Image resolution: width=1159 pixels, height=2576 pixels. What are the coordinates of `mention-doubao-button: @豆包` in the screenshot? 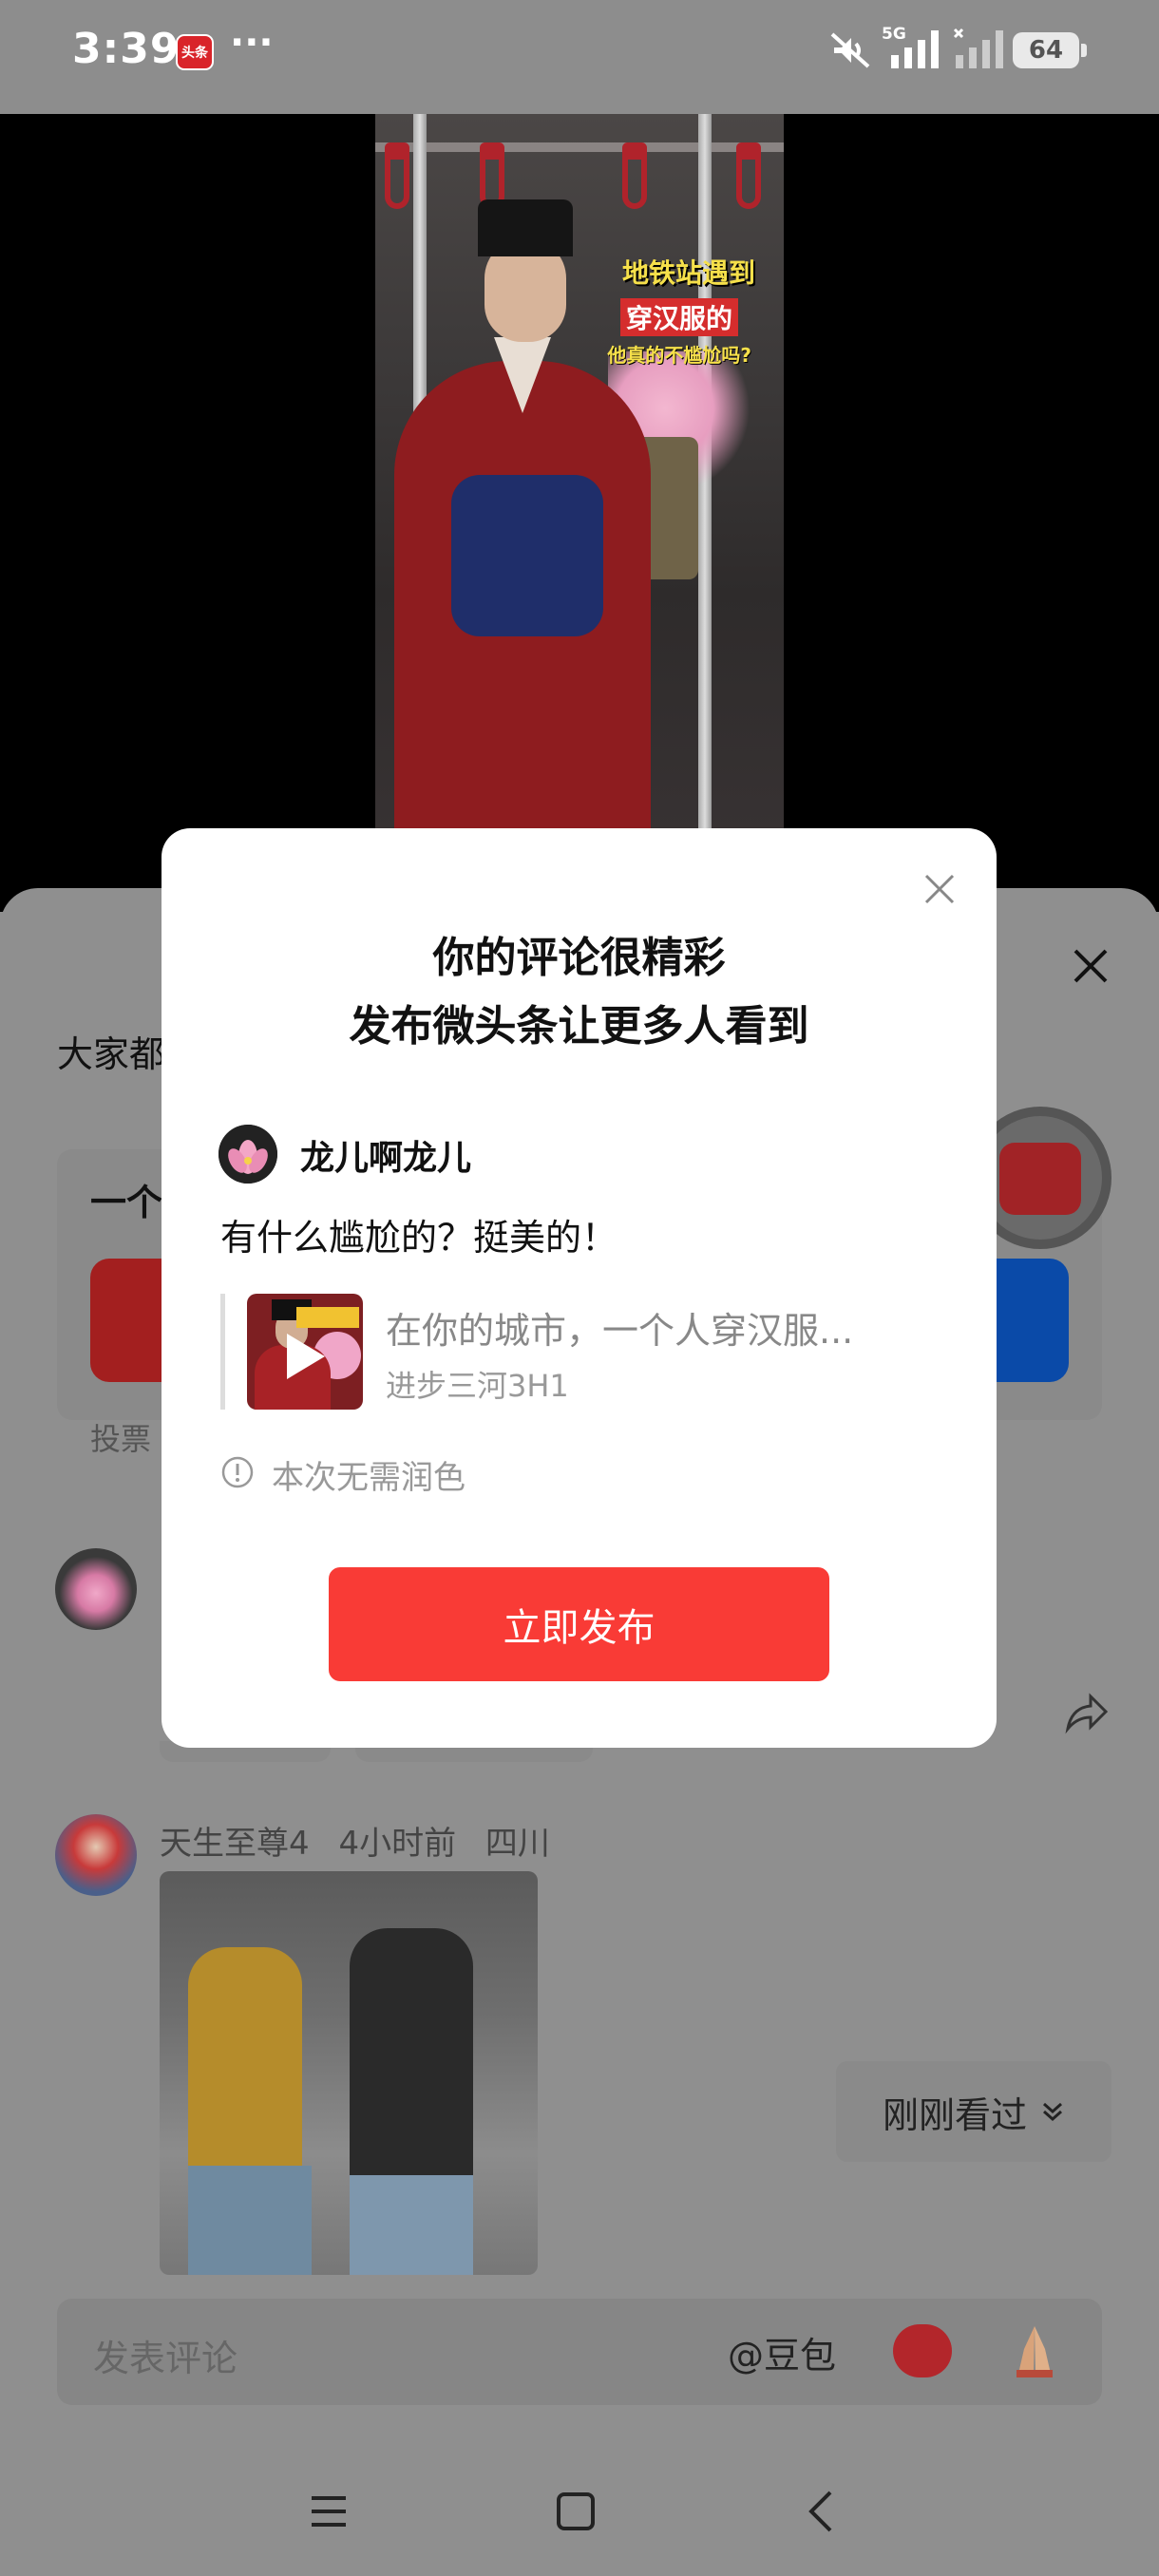 It's located at (782, 2352).